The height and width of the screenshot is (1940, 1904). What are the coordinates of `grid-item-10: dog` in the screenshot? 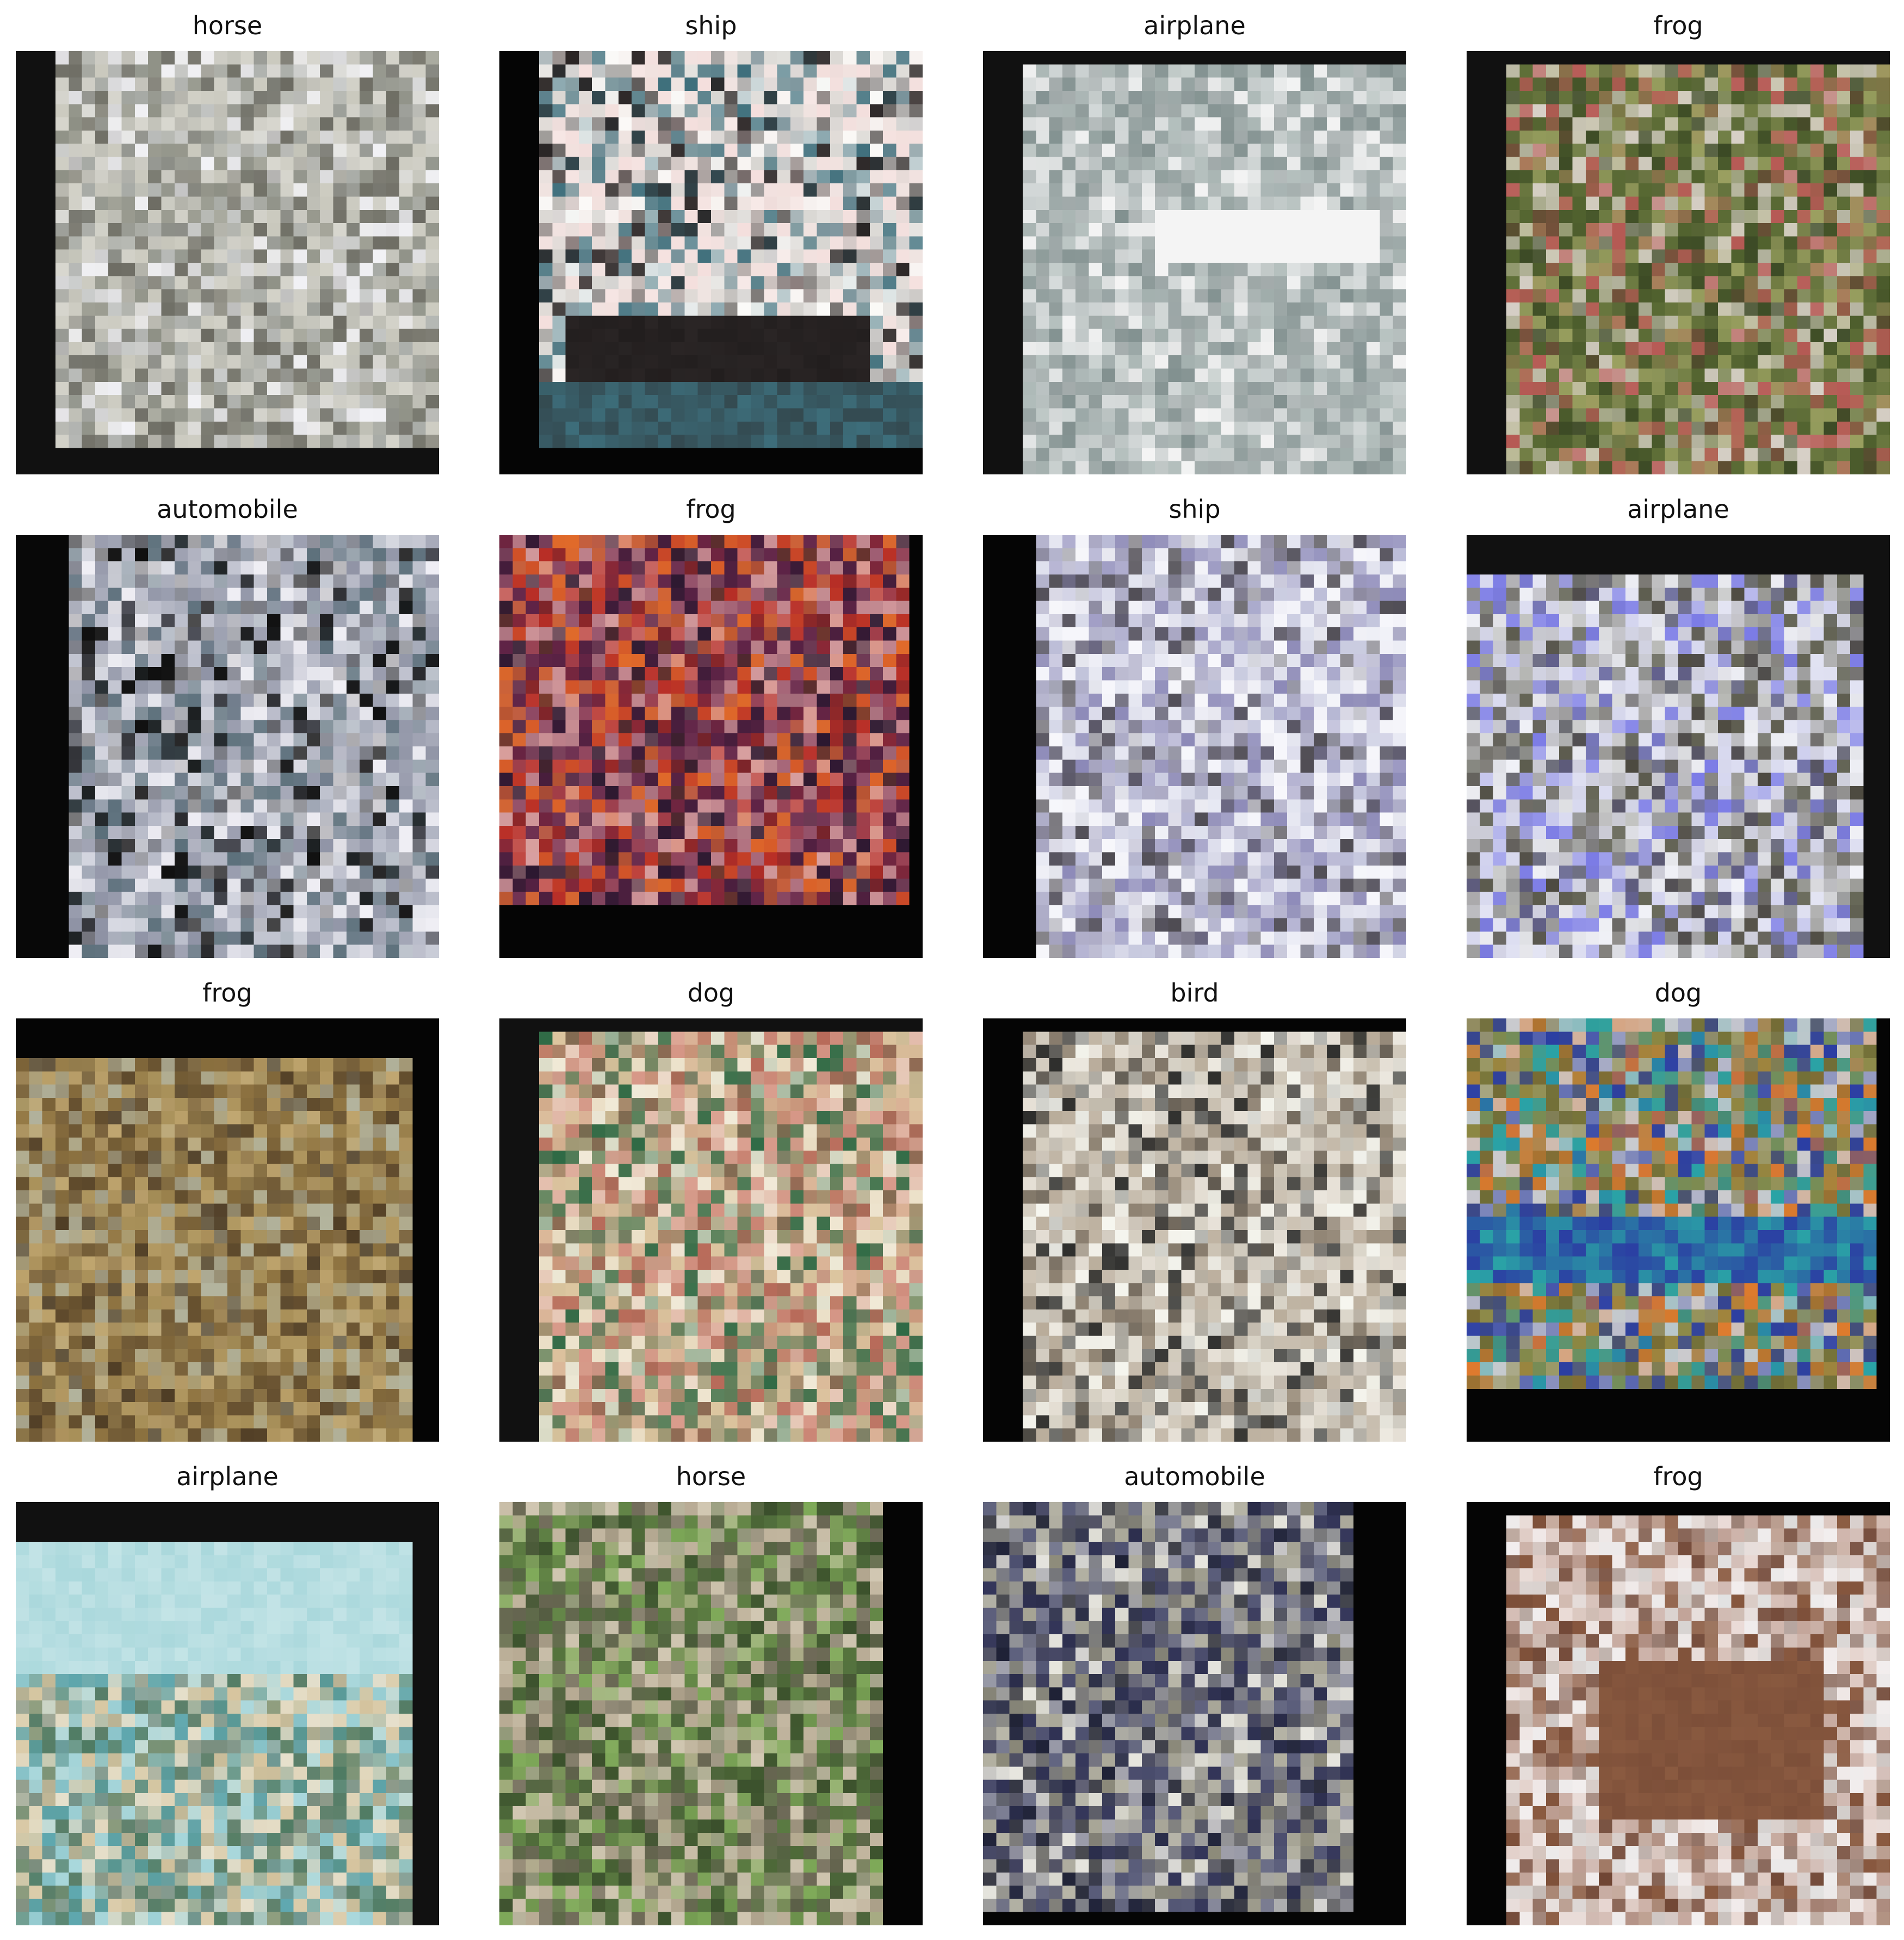 It's located at (711, 1208).